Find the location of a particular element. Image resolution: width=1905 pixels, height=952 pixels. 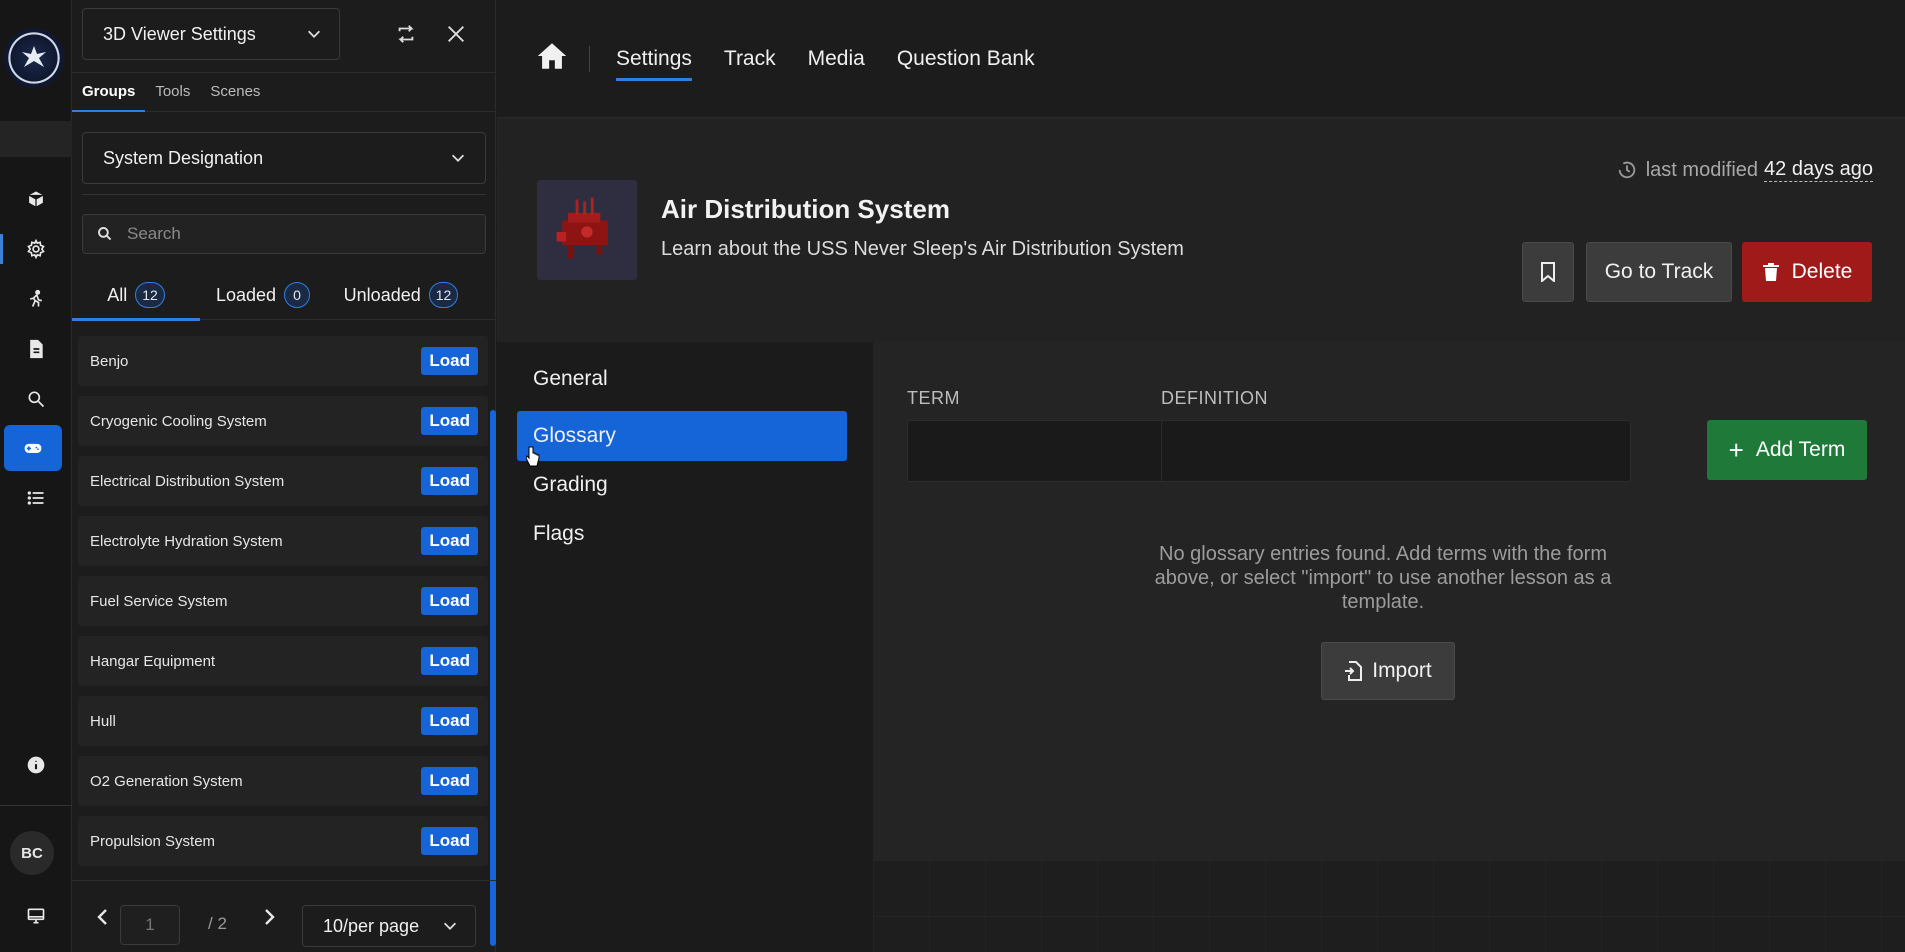

per-page-select: 10/per page is located at coordinates (389, 926).